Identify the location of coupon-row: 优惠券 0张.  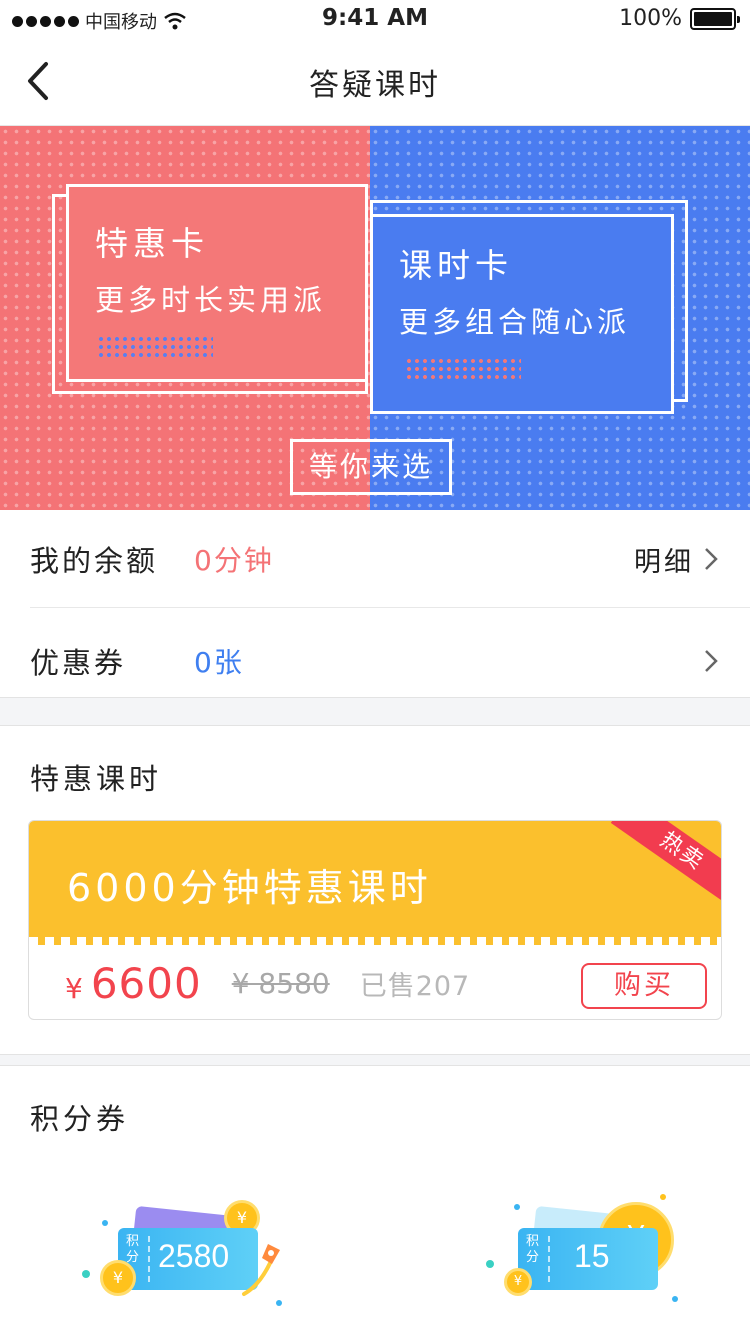
(375, 661).